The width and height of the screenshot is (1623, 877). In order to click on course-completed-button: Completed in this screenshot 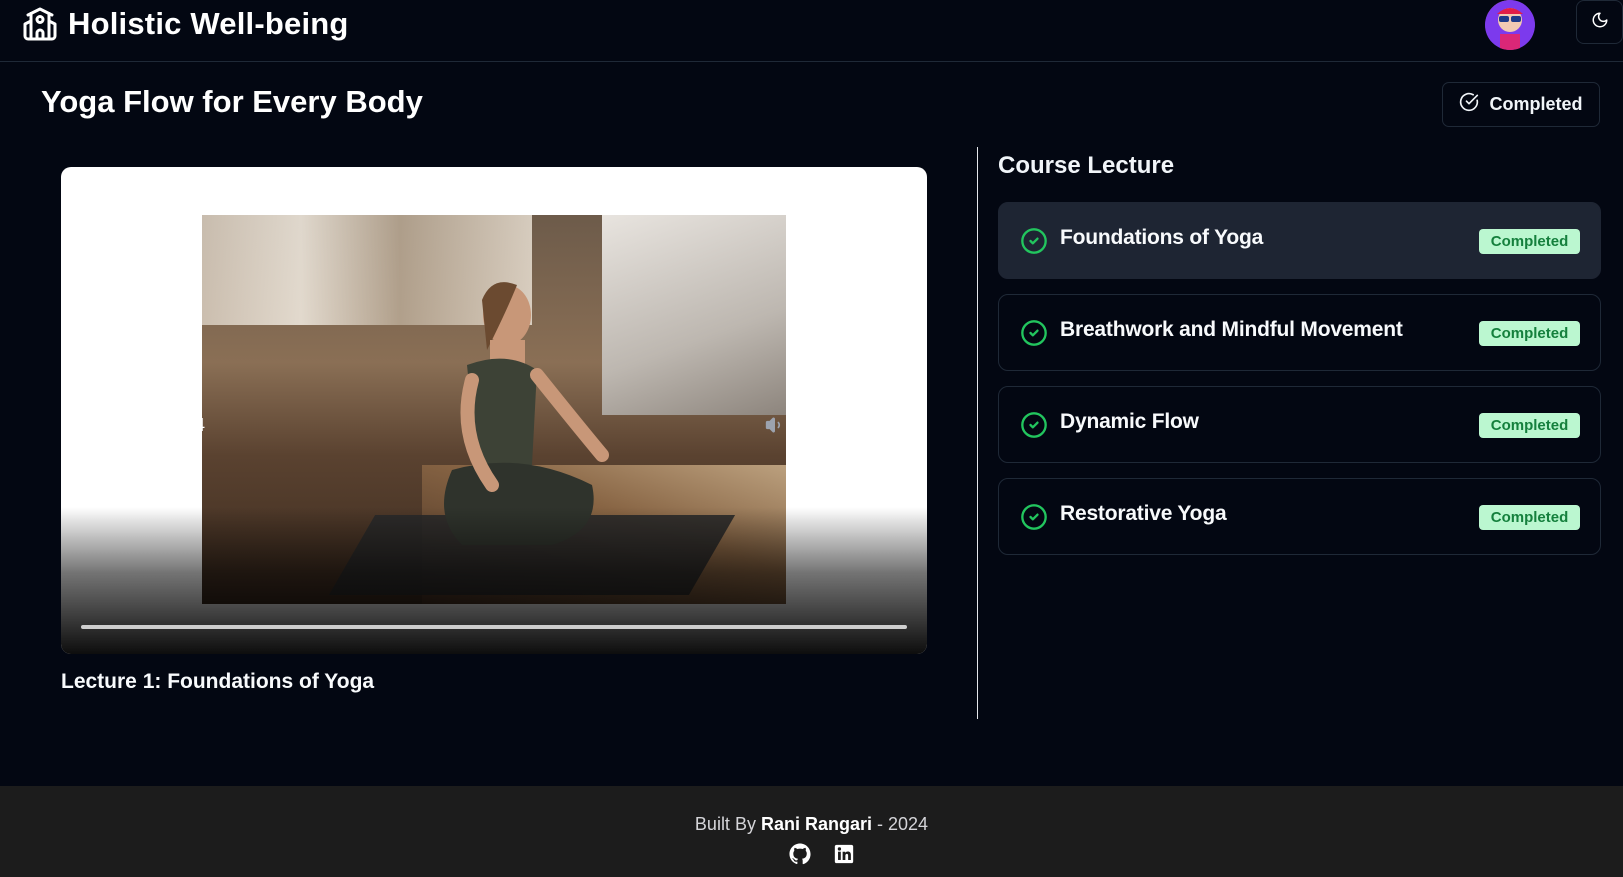, I will do `click(1521, 104)`.